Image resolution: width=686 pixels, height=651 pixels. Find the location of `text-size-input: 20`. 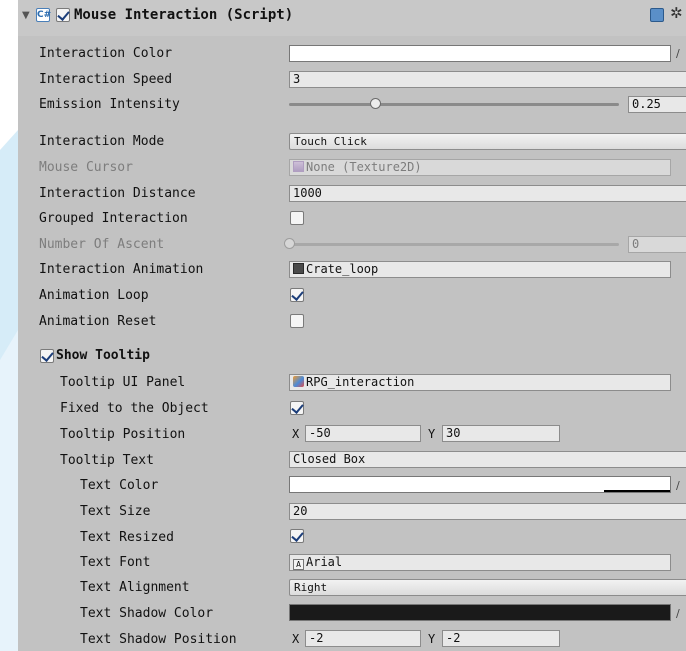

text-size-input: 20 is located at coordinates (487, 511).